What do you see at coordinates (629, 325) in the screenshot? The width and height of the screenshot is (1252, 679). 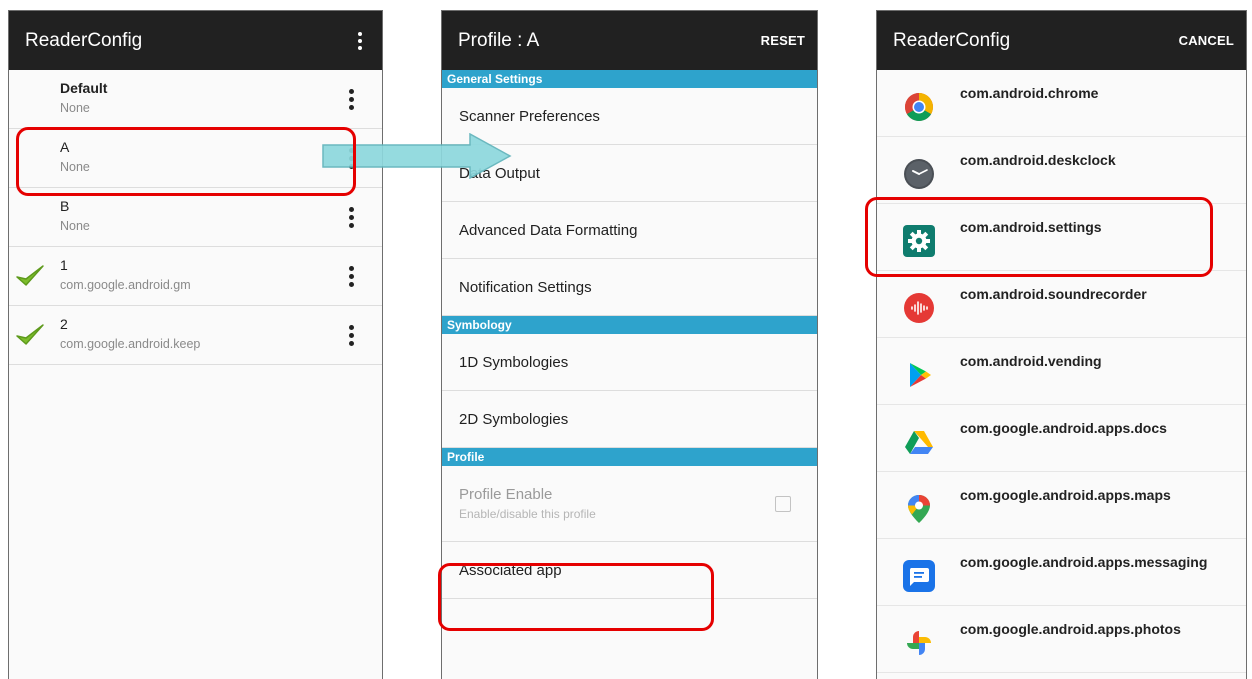 I see `section-header-symbology: Symbology` at bounding box center [629, 325].